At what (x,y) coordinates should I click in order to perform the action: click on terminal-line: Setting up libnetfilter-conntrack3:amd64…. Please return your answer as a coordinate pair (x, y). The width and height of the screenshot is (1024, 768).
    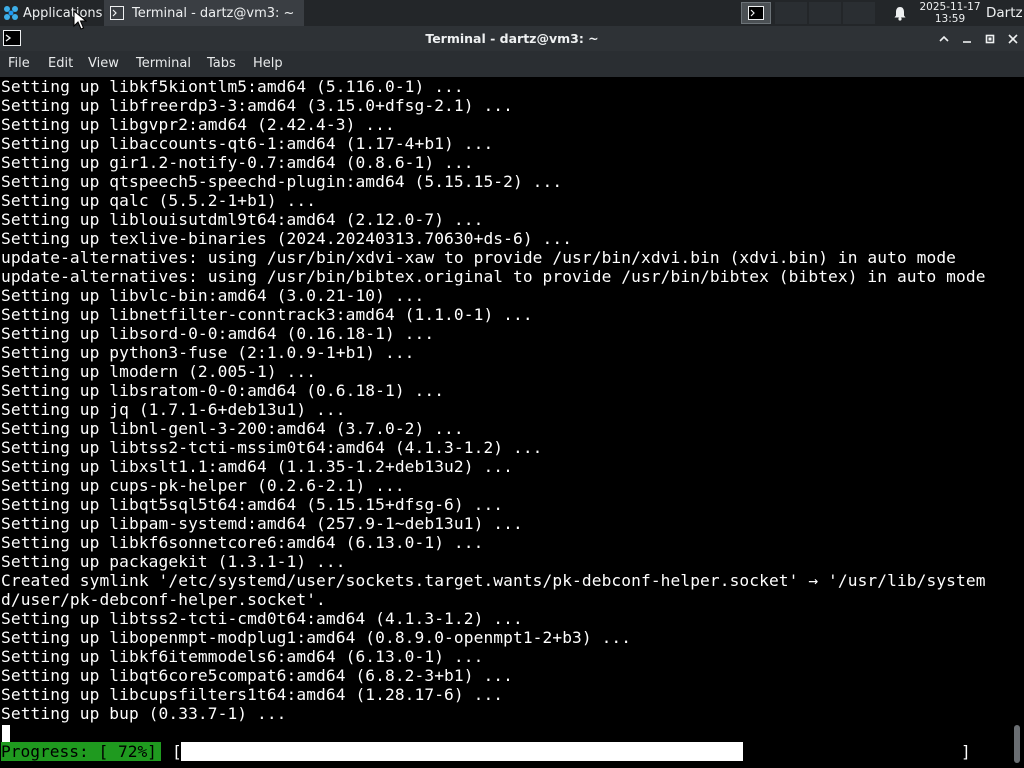
    Looking at the image, I should click on (267, 314).